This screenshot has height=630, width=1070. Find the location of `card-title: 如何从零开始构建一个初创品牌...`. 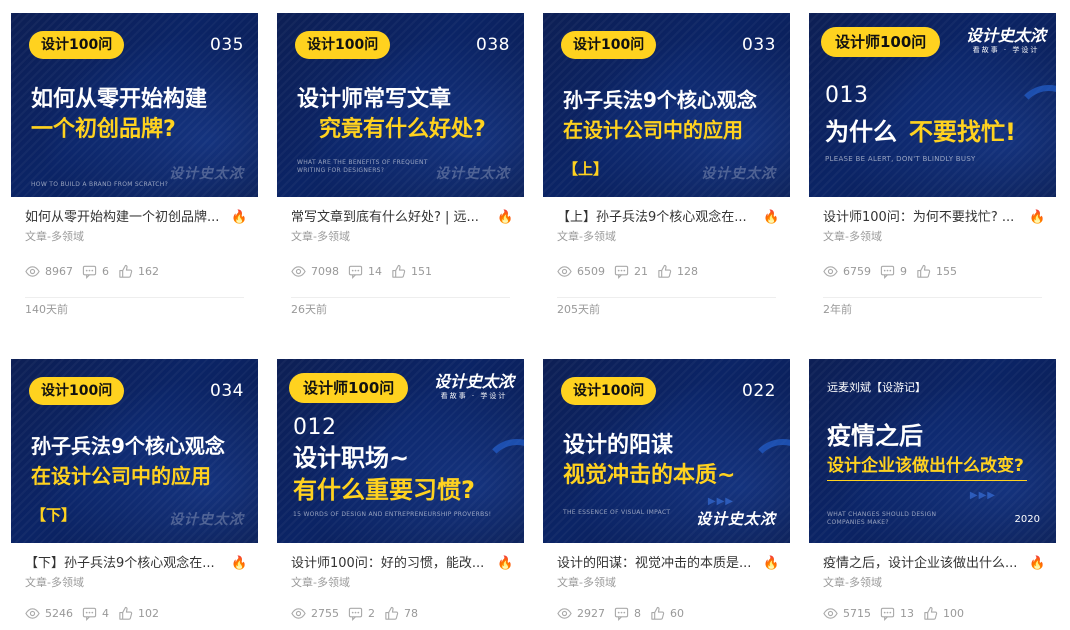

card-title: 如何从零开始构建一个初创品牌... is located at coordinates (128, 218).